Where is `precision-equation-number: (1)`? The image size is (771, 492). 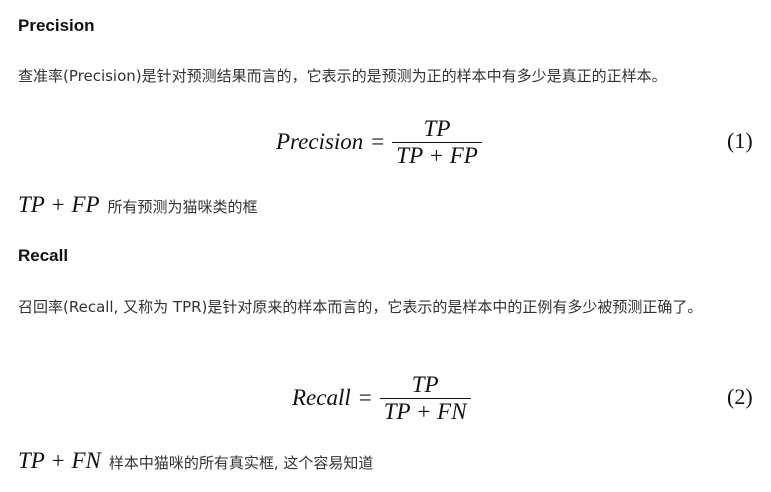 precision-equation-number: (1) is located at coordinates (740, 140).